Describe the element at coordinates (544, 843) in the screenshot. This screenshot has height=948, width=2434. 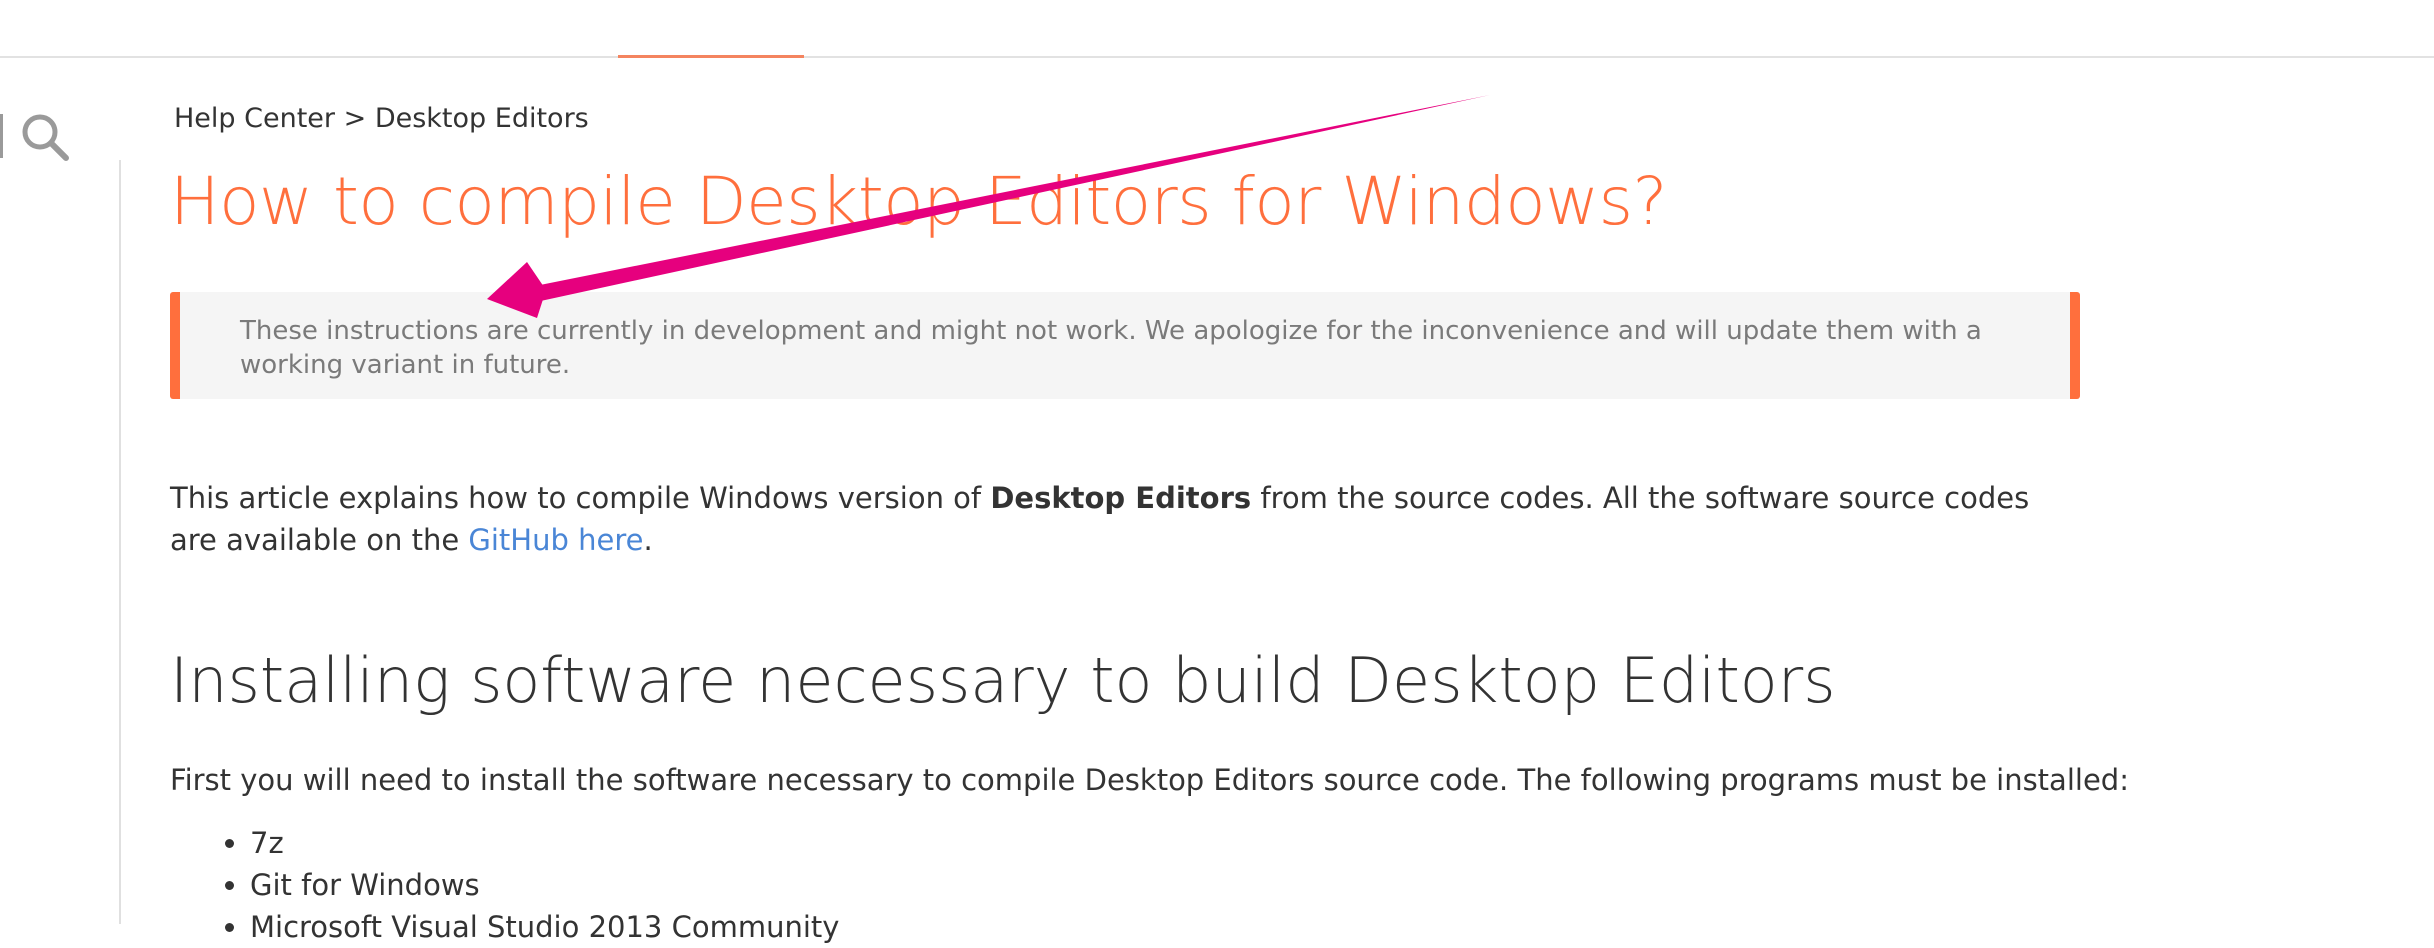
I see `list-item: 7z` at that location.